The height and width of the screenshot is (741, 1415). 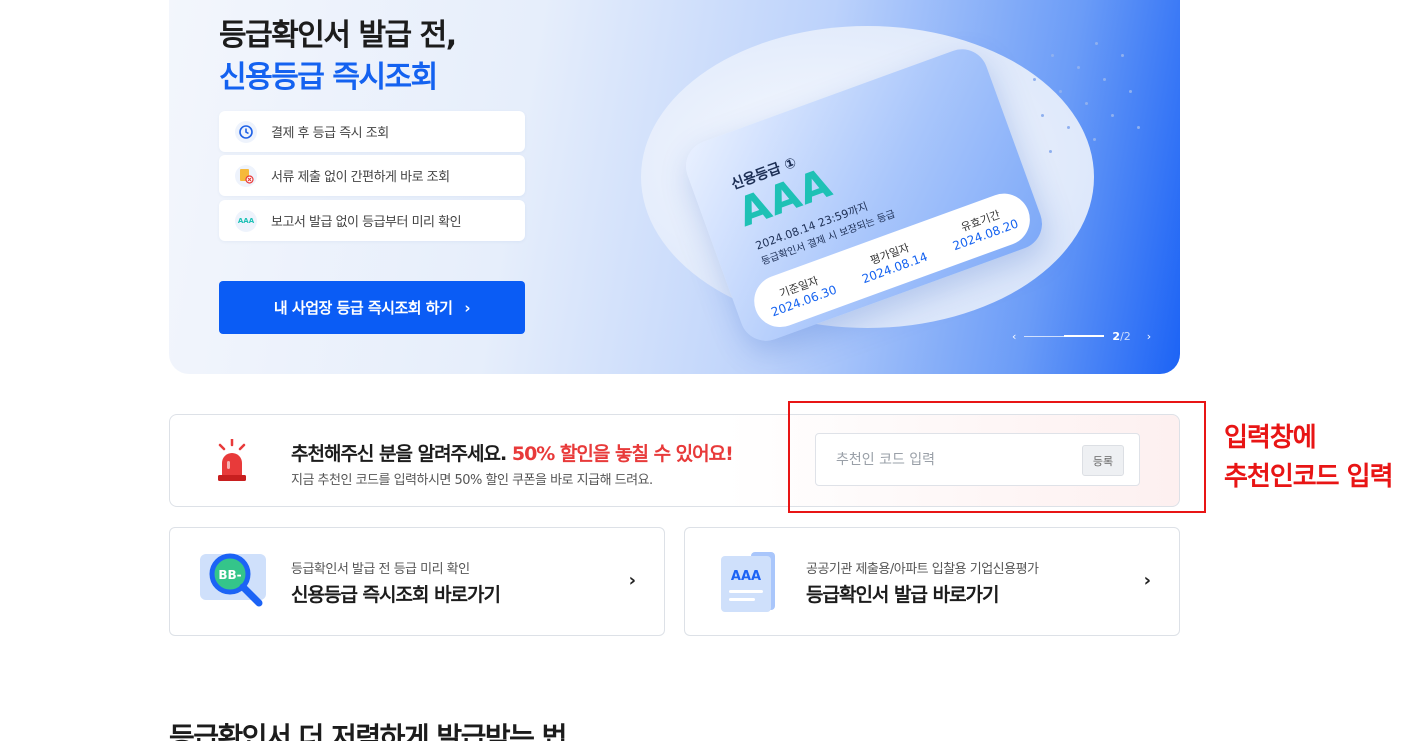 What do you see at coordinates (380, 569) in the screenshot?
I see `shortcut-subtitle: 등급확인서 발급 전 등급 미리 확인` at bounding box center [380, 569].